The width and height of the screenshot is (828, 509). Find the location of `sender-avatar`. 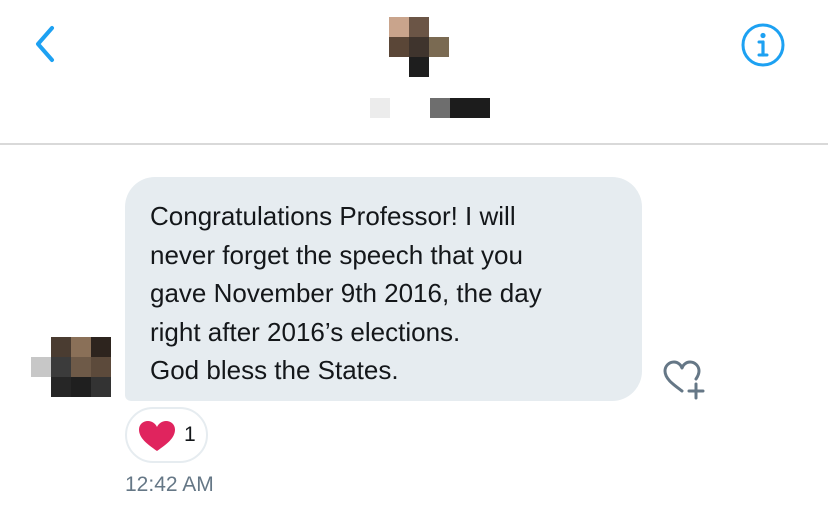

sender-avatar is located at coordinates (71, 369).